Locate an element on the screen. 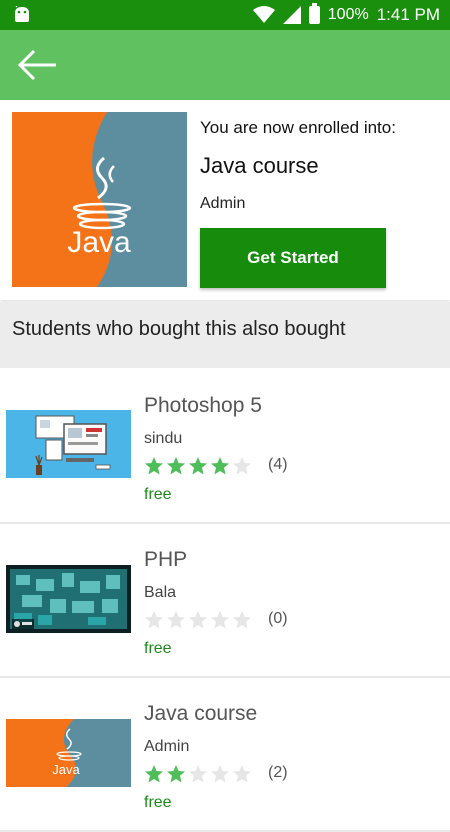  enrolled-course-author: Admin is located at coordinates (223, 203).